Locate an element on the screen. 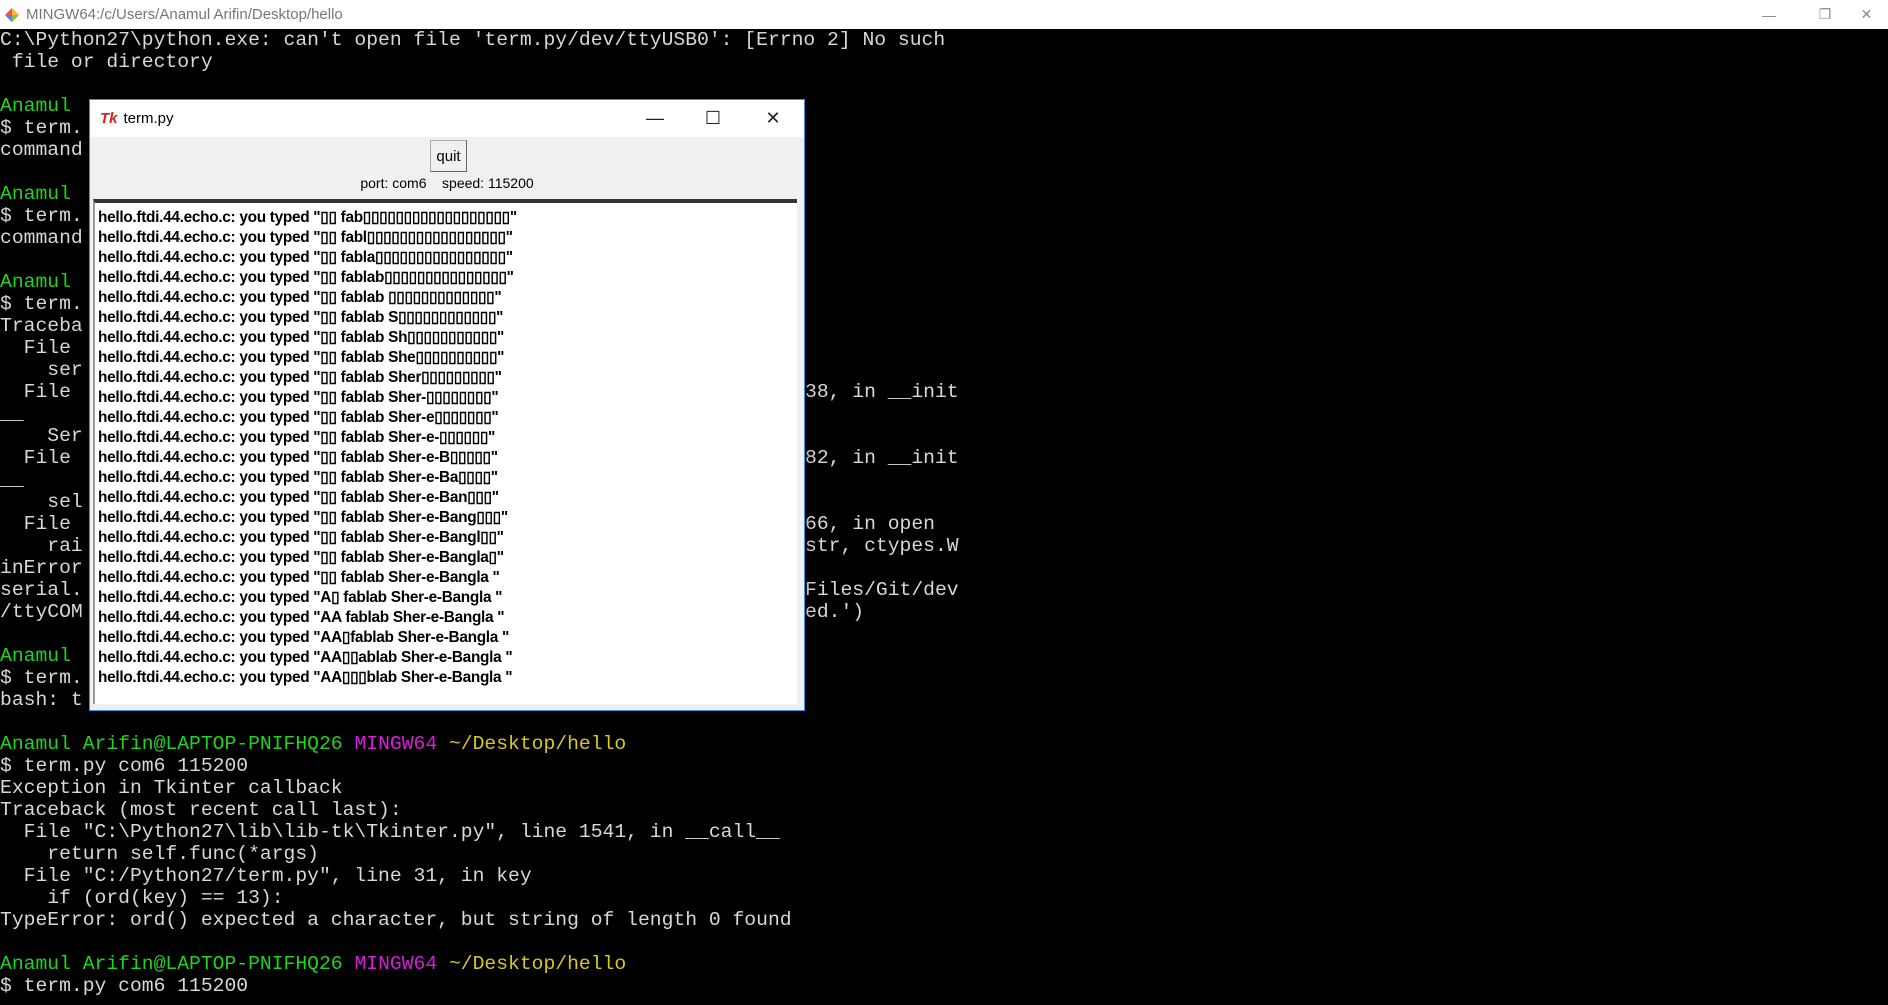 This screenshot has height=1005, width=1888. minimize-button: — is located at coordinates (1769, 14).